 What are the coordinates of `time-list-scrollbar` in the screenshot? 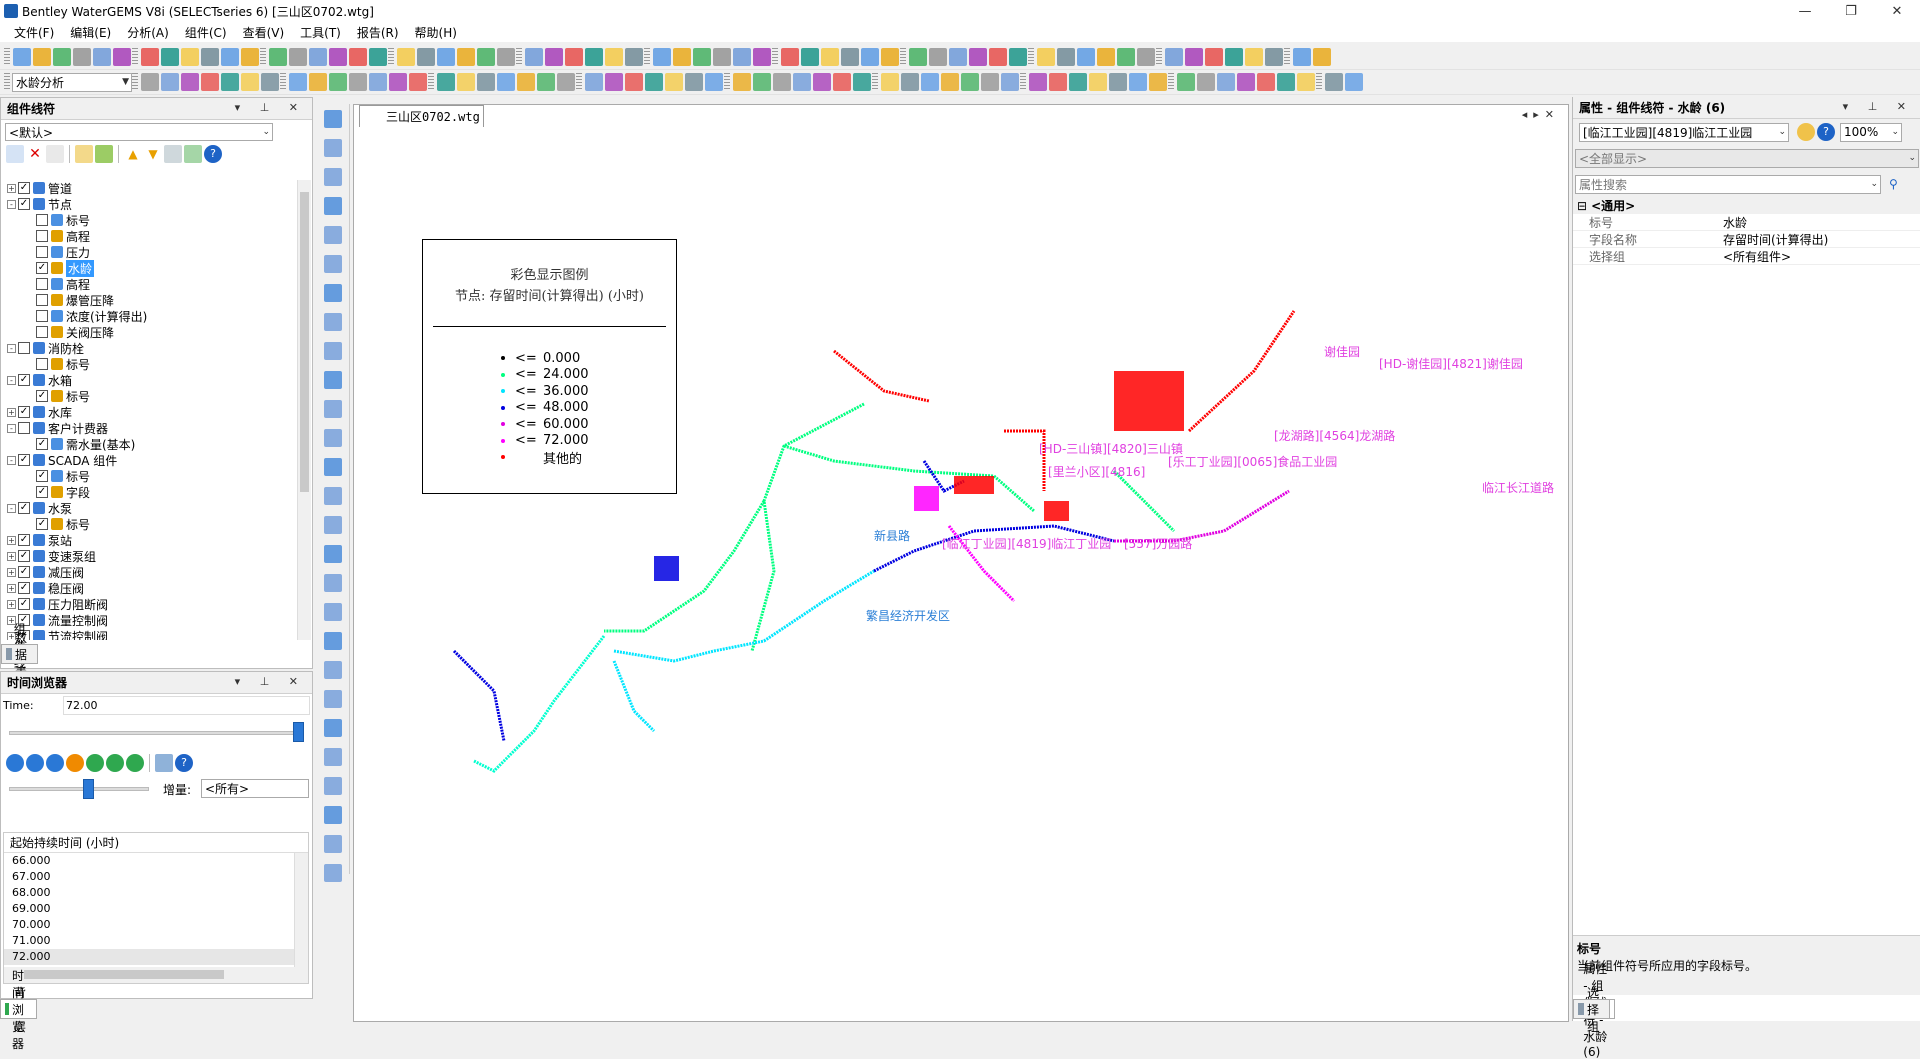 It's located at (301, 910).